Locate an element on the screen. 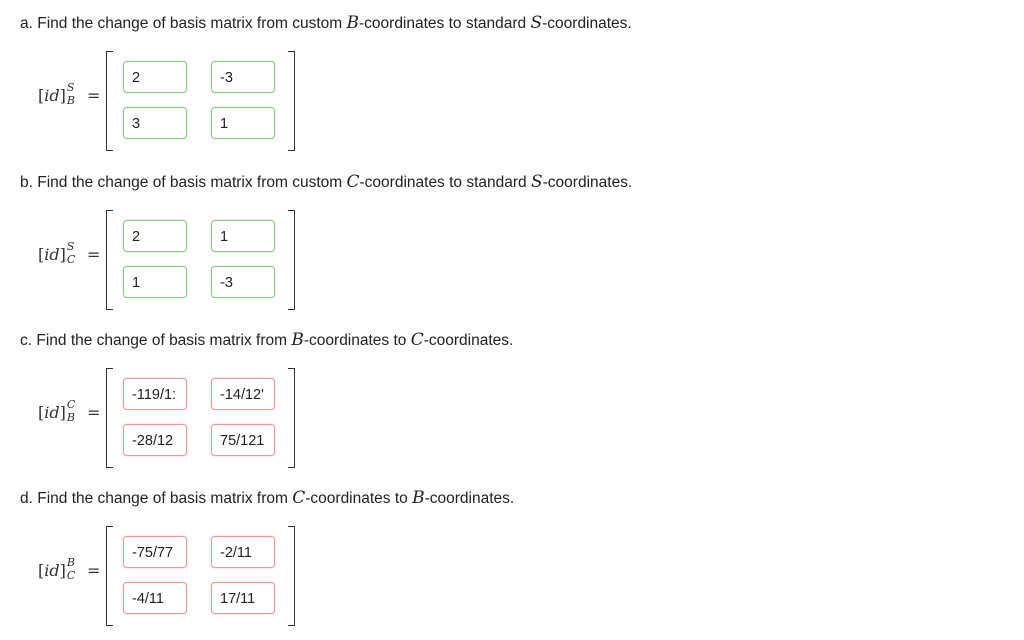 The image size is (1024, 640). matrix-label: [id] C B = is located at coordinates (69, 411).